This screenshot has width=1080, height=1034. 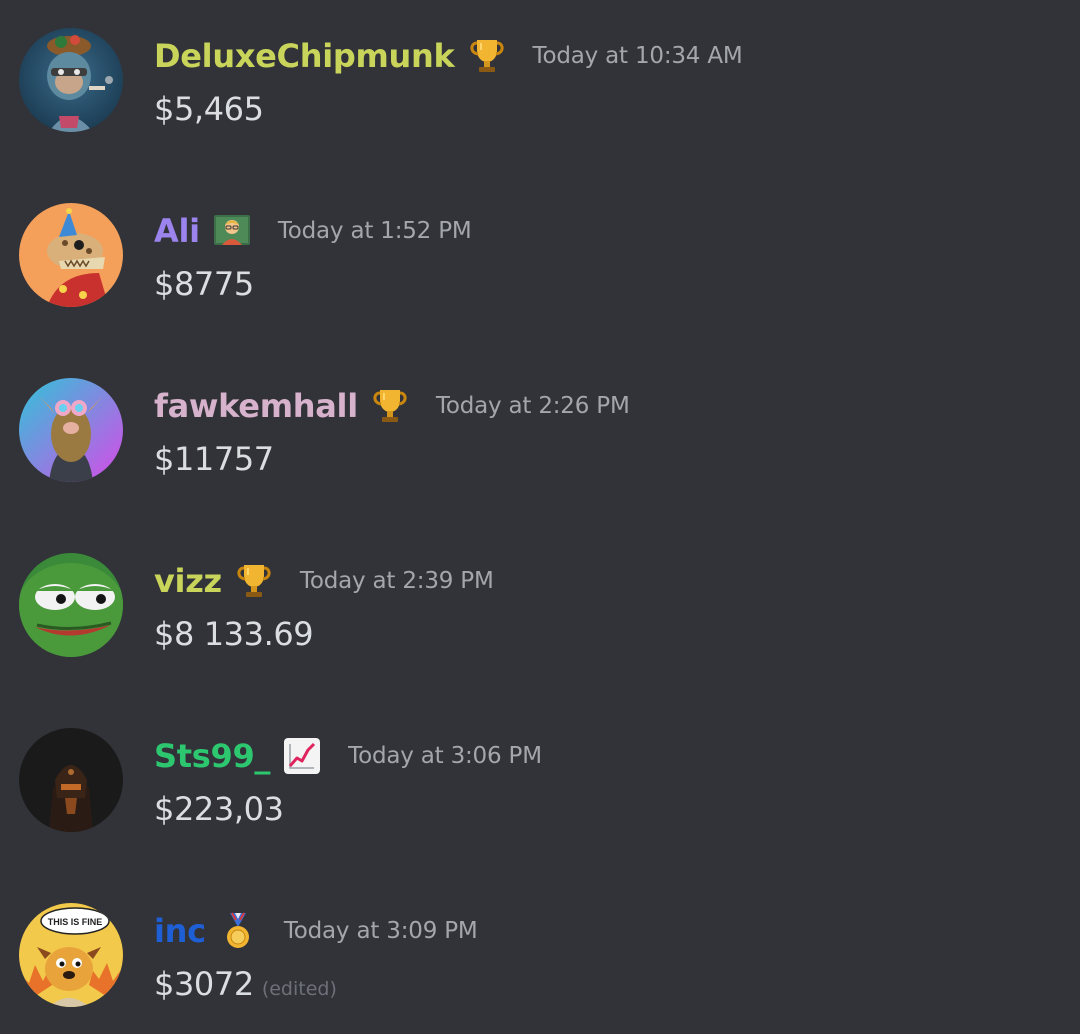 I want to click on message-content: $8 133.69, so click(x=234, y=637).